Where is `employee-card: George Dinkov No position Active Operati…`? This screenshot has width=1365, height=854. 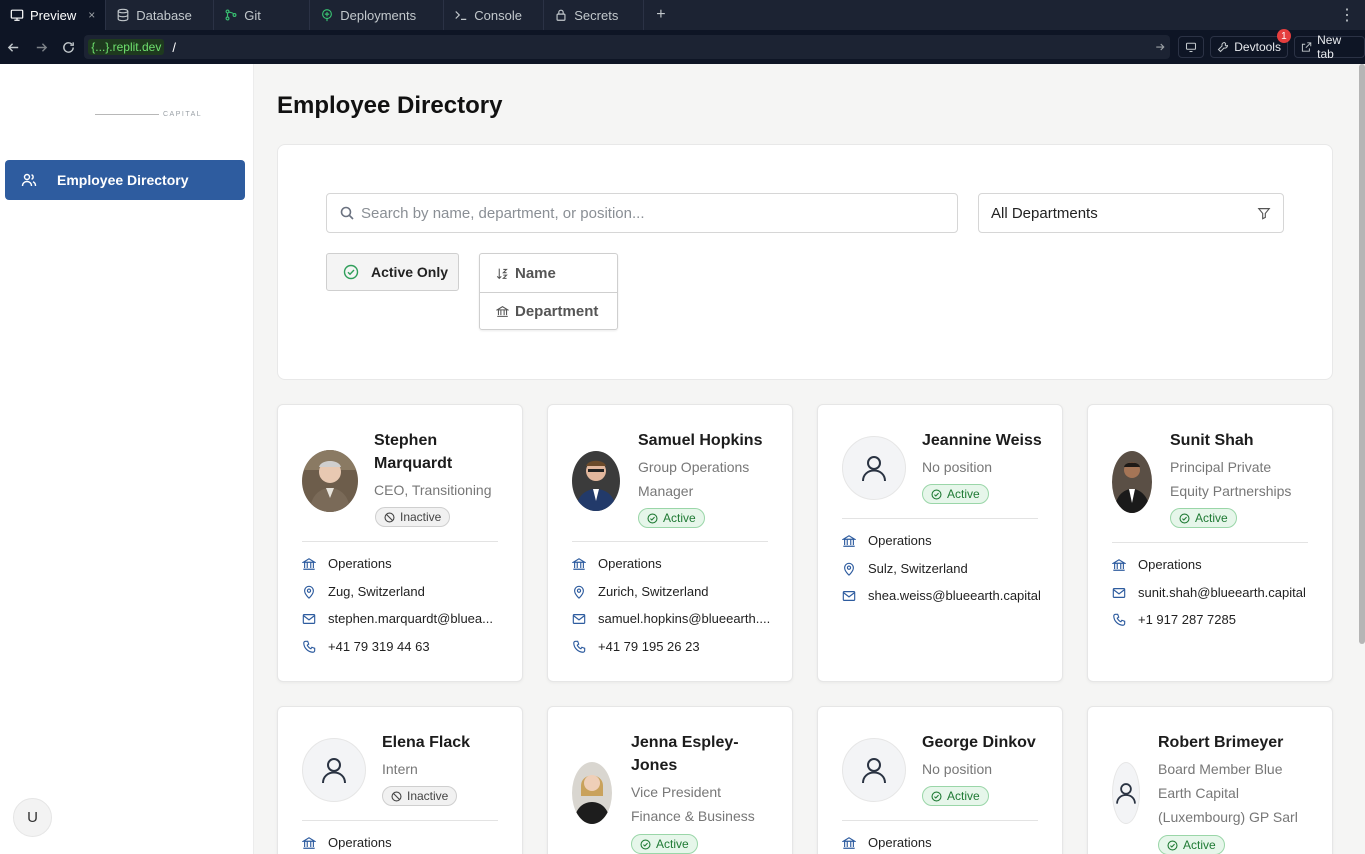 employee-card: George Dinkov No position Active Operati… is located at coordinates (940, 780).